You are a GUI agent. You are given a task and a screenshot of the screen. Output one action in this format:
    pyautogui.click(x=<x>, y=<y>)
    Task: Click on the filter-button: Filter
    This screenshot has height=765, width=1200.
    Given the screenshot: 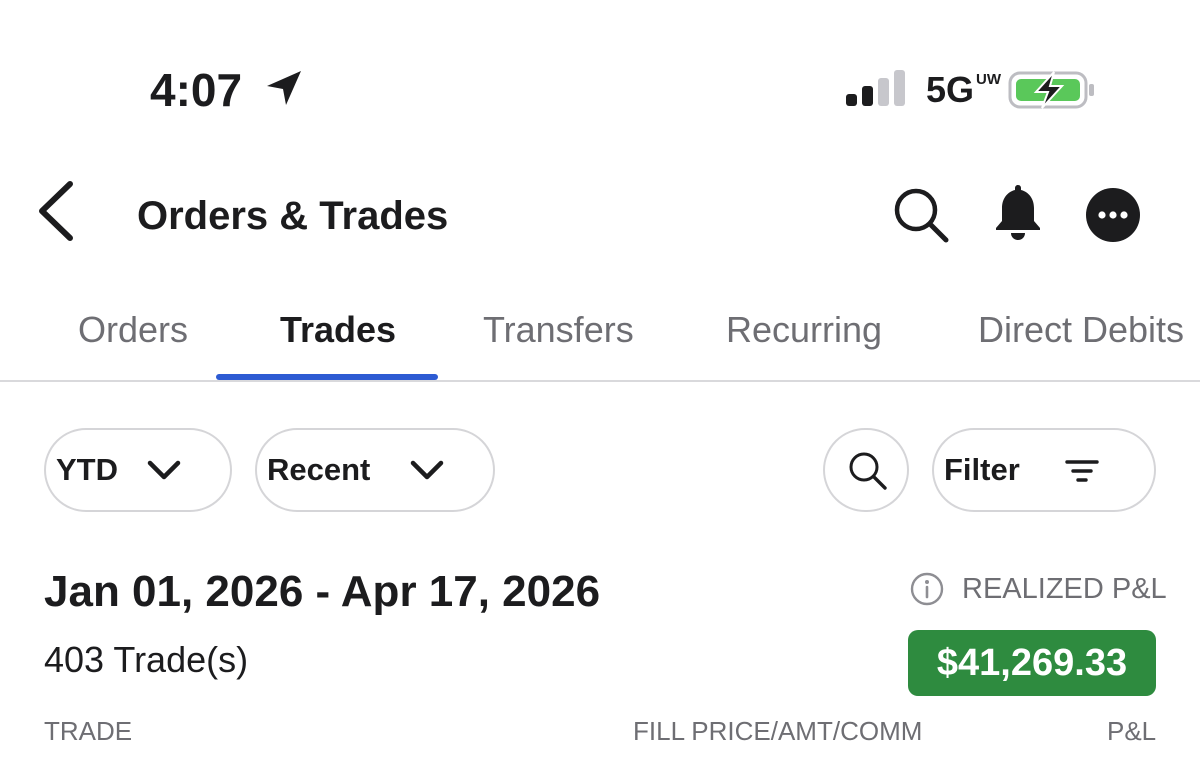 What is the action you would take?
    pyautogui.click(x=1044, y=470)
    